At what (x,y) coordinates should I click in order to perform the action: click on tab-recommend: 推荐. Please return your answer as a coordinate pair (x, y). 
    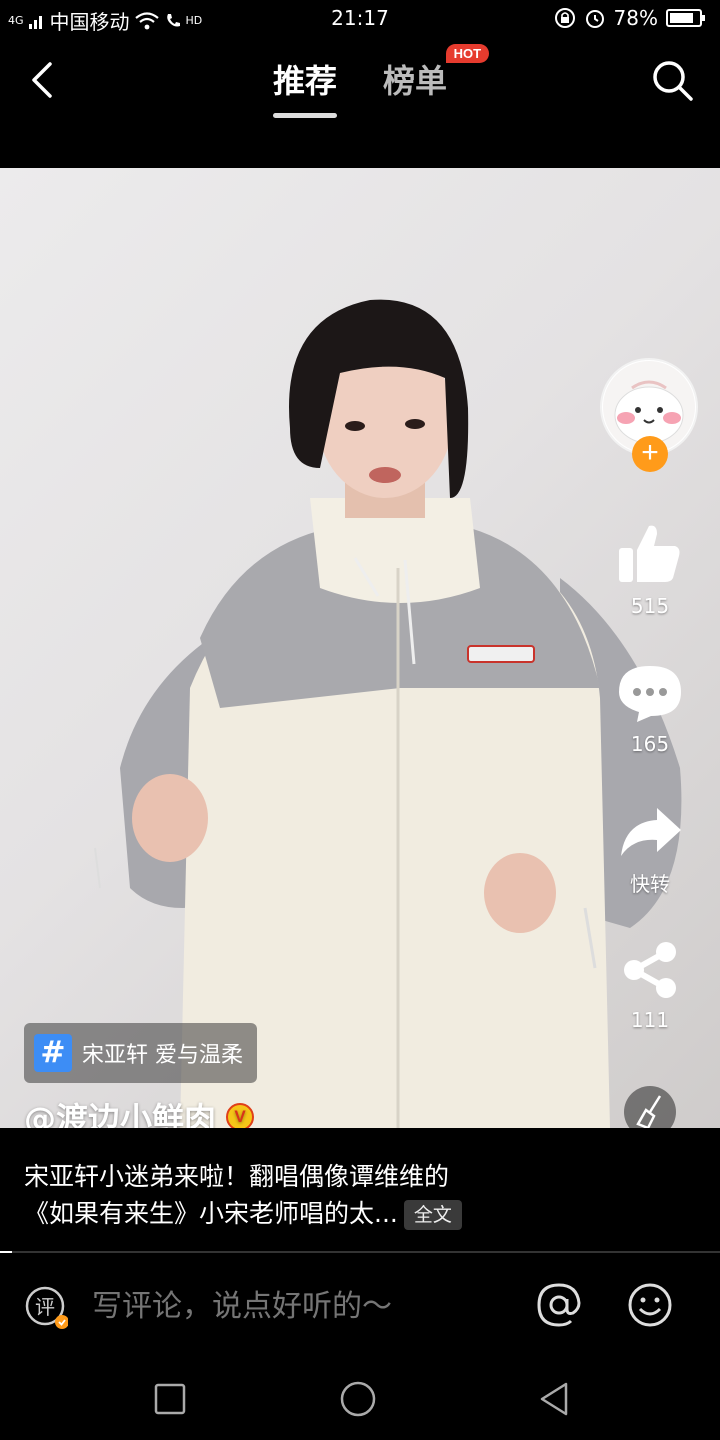
    Looking at the image, I should click on (305, 87).